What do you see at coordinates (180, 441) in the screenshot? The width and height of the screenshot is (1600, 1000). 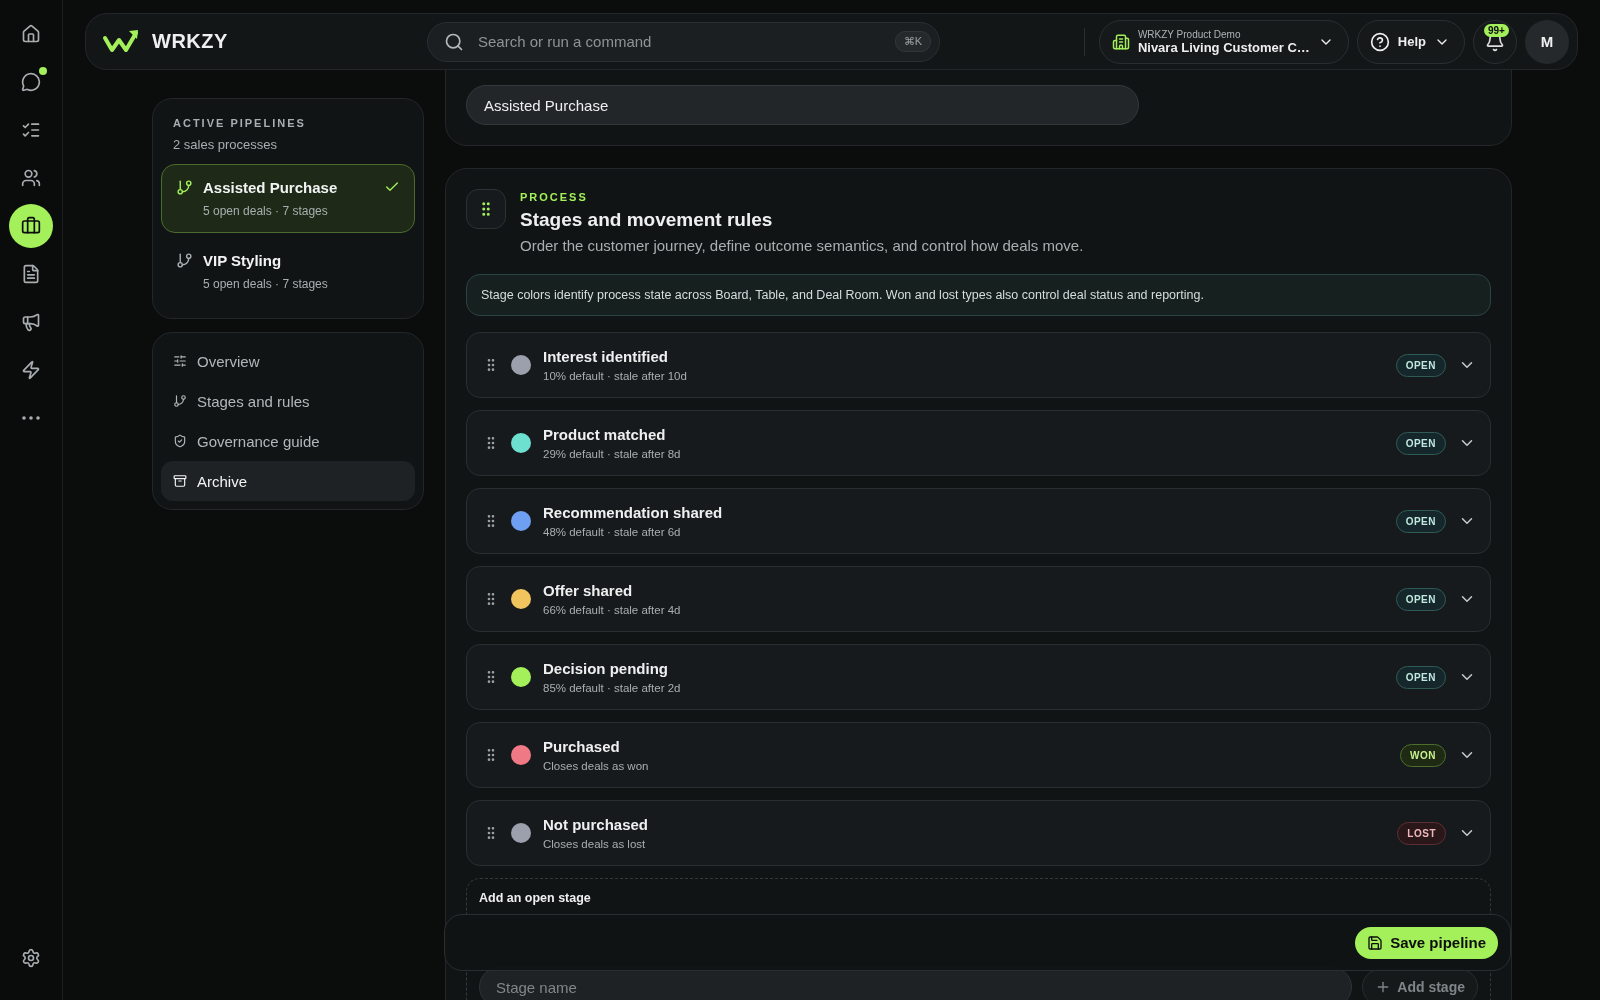 I see `shield-icon` at bounding box center [180, 441].